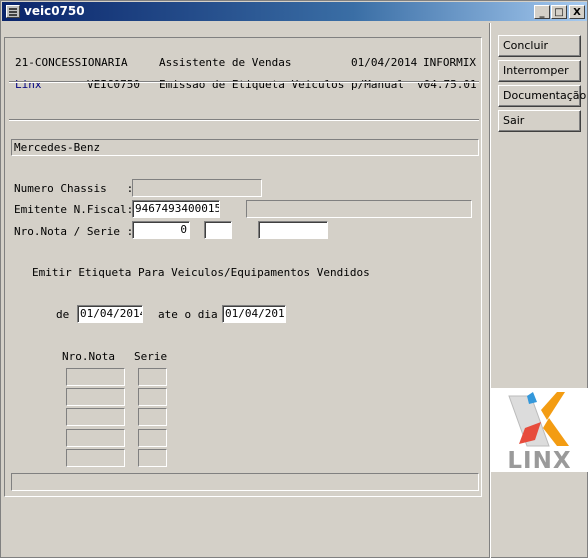 The height and width of the screenshot is (558, 588). I want to click on emitente-field: 94674934000152, so click(176, 209).